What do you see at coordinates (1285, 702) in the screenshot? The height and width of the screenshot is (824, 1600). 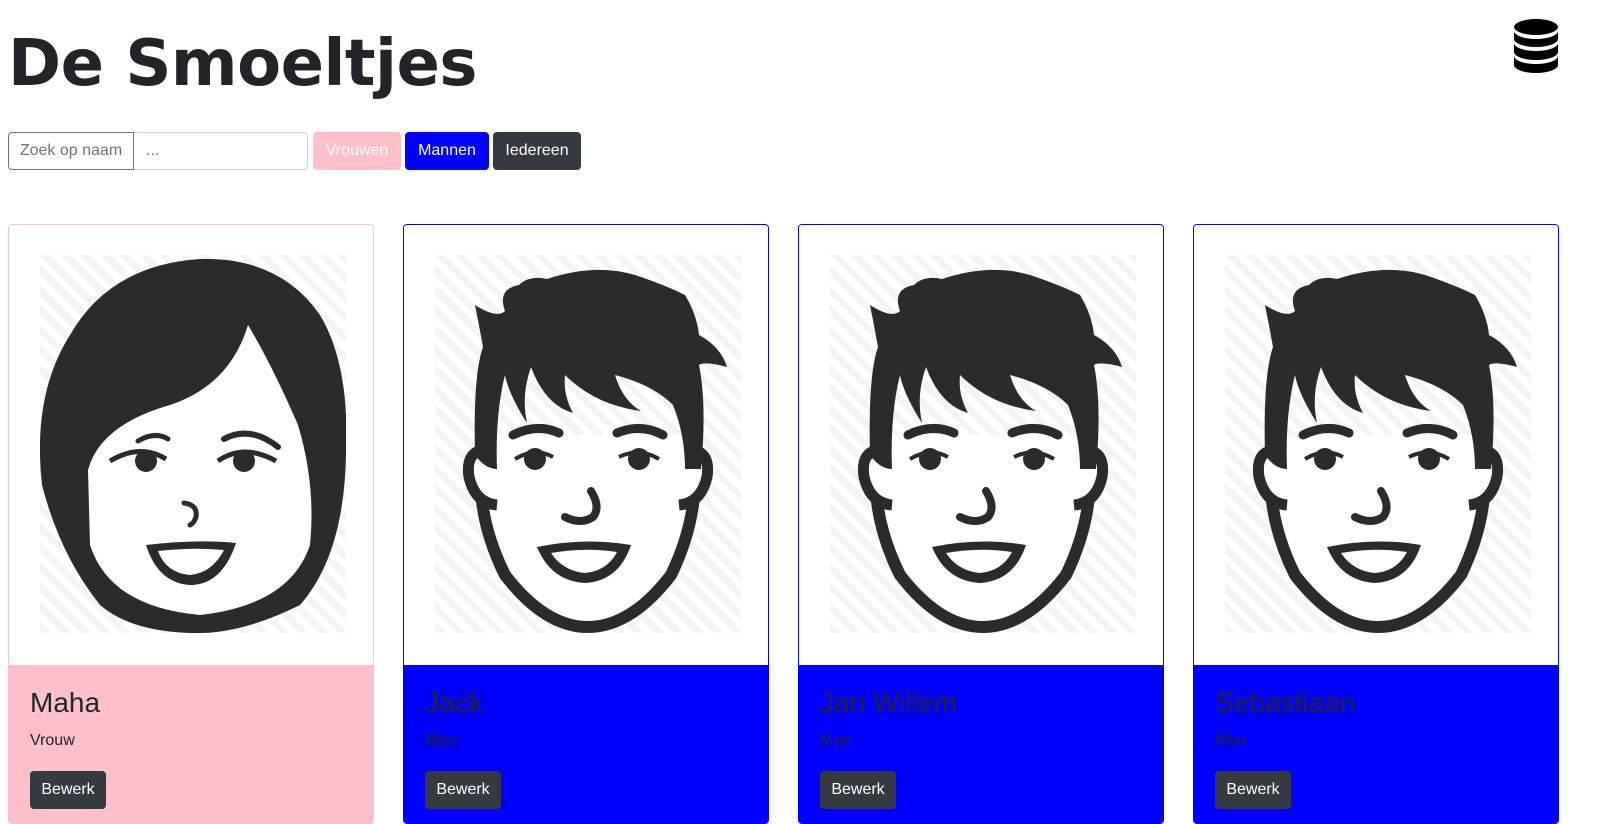 I see `person-name: Sebastiaan` at bounding box center [1285, 702].